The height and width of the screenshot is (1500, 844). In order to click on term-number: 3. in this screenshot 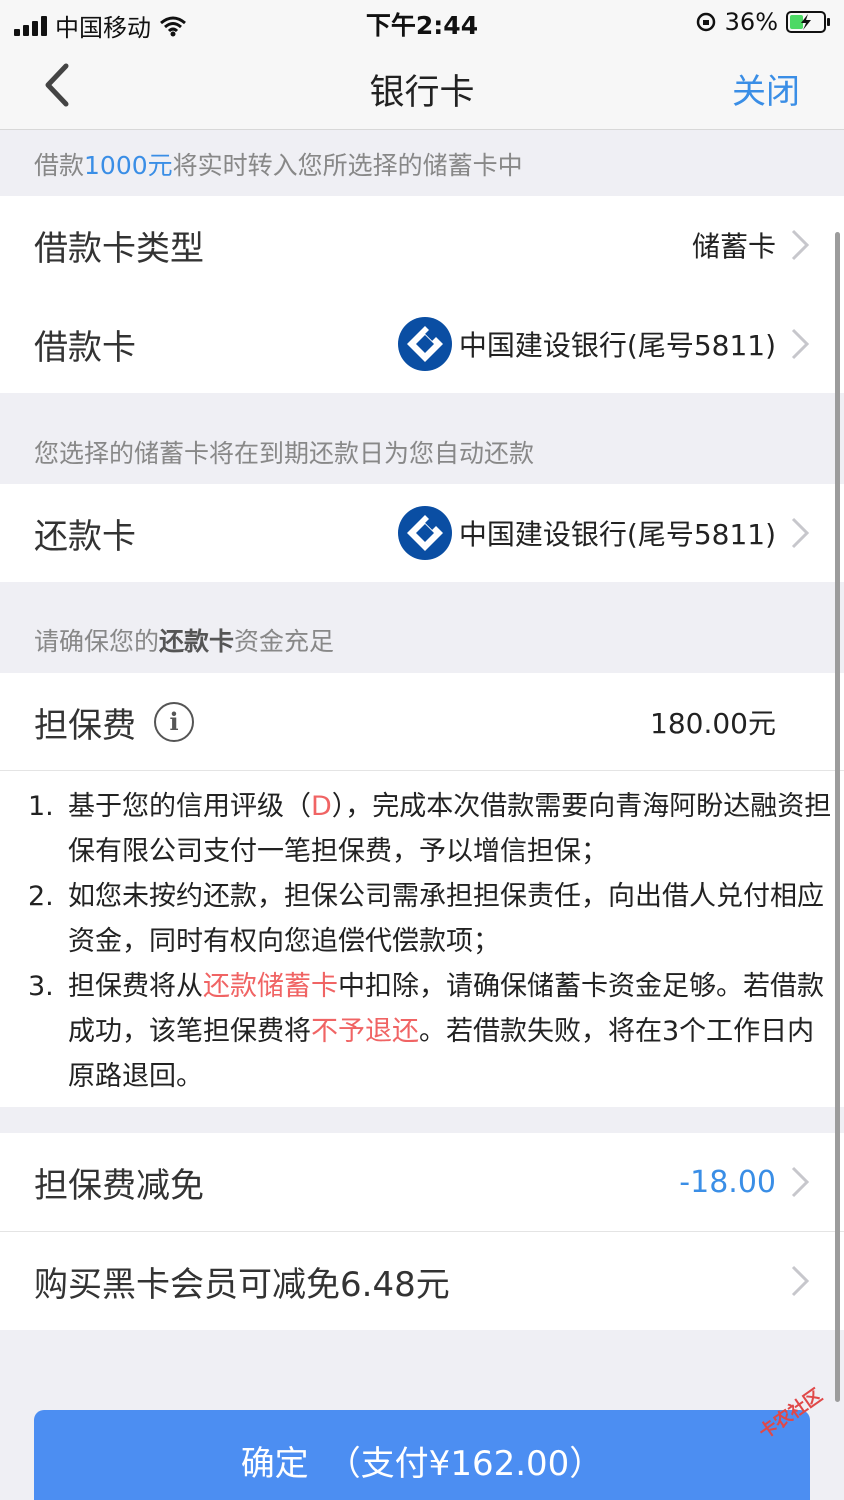, I will do `click(41, 986)`.